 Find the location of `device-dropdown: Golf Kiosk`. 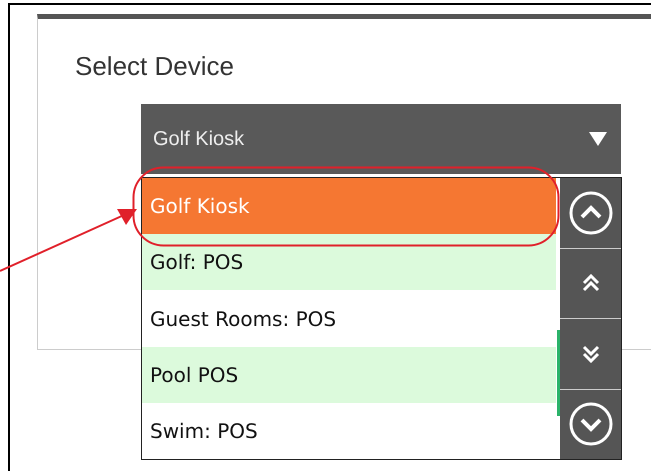

device-dropdown: Golf Kiosk is located at coordinates (381, 139).